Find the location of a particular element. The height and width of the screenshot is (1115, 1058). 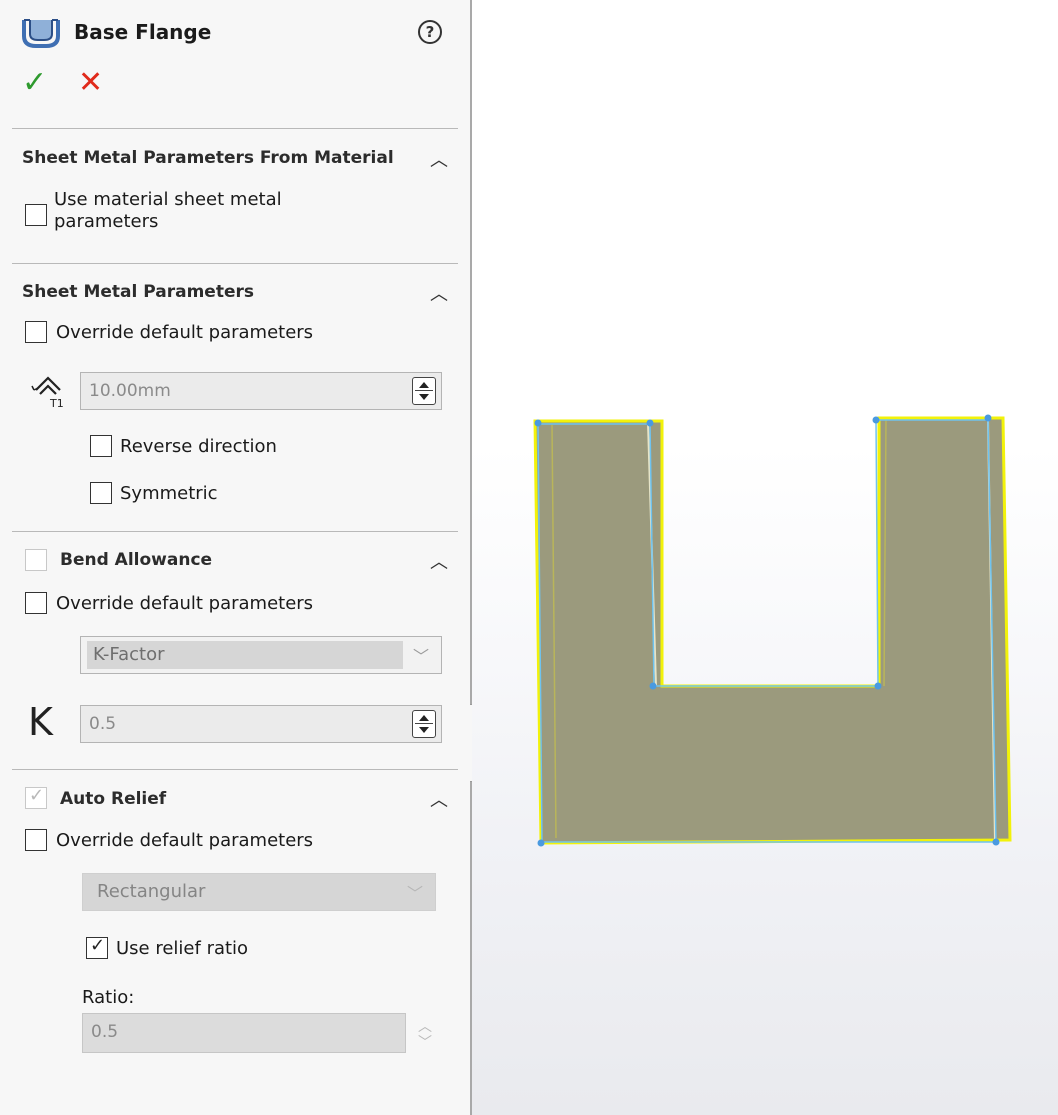

override-sheet-metal-checkbox is located at coordinates (36, 332).